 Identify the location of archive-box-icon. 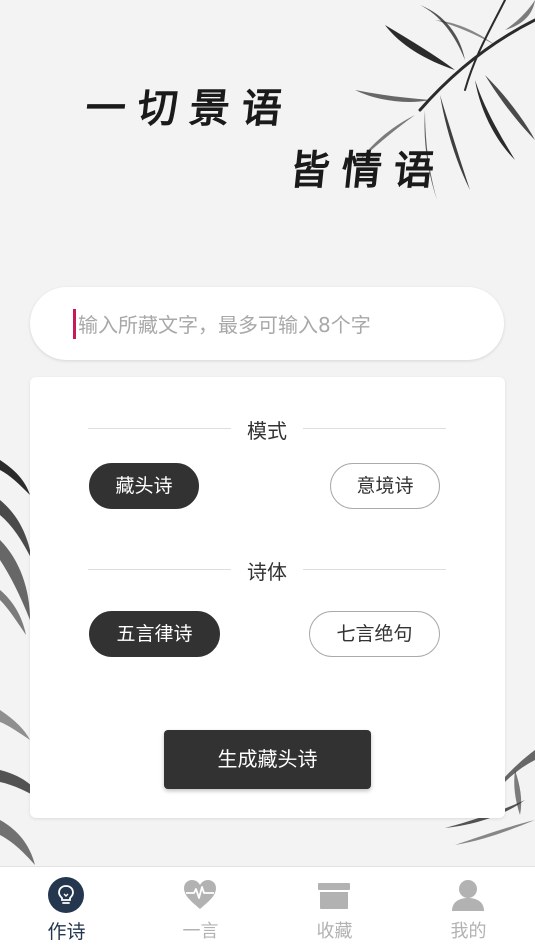
(334, 896).